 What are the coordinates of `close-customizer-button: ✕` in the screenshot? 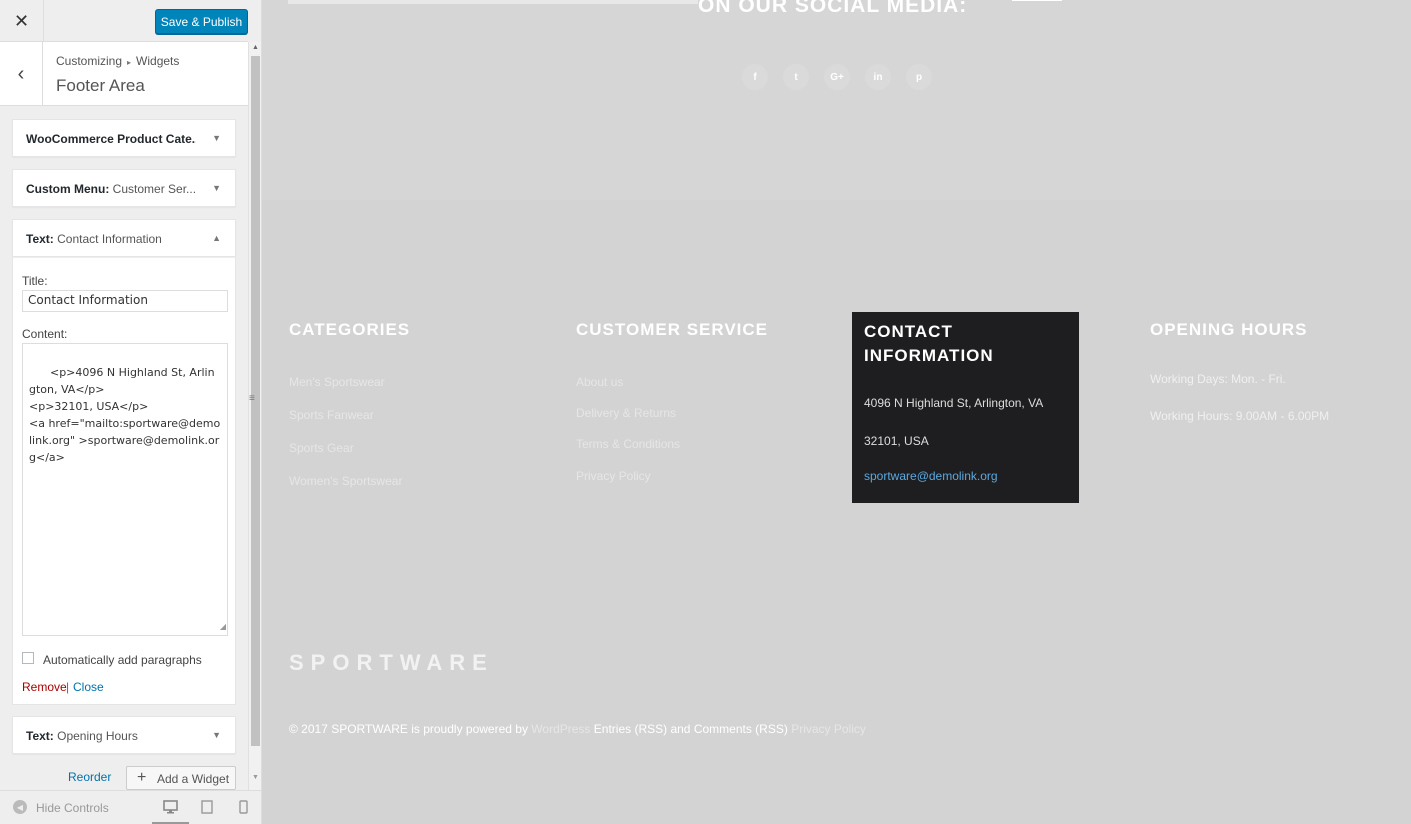 It's located at (22, 21).